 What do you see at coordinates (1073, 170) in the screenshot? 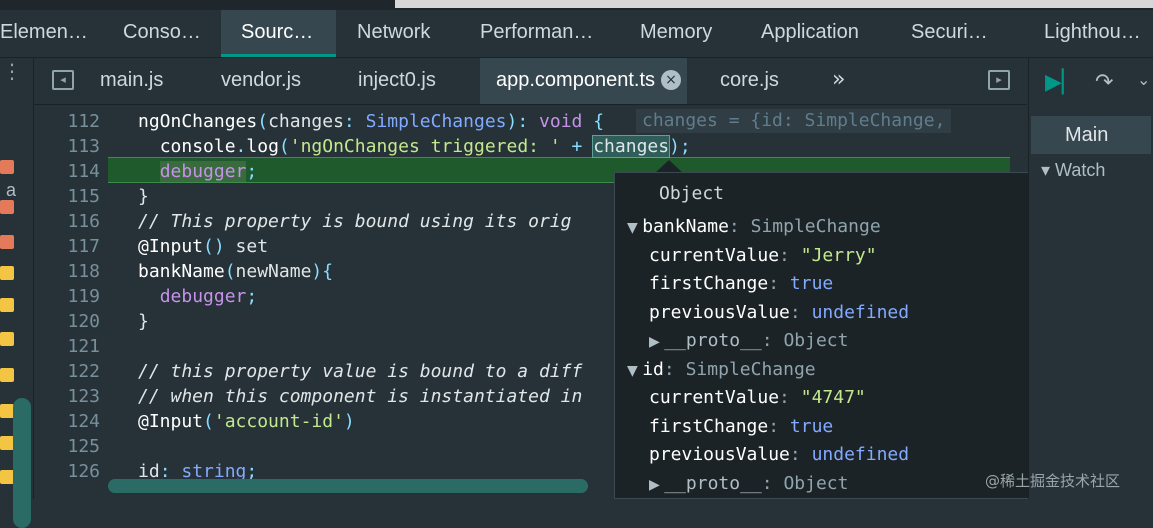
I see `watch-section-header: ▾ Watch` at bounding box center [1073, 170].